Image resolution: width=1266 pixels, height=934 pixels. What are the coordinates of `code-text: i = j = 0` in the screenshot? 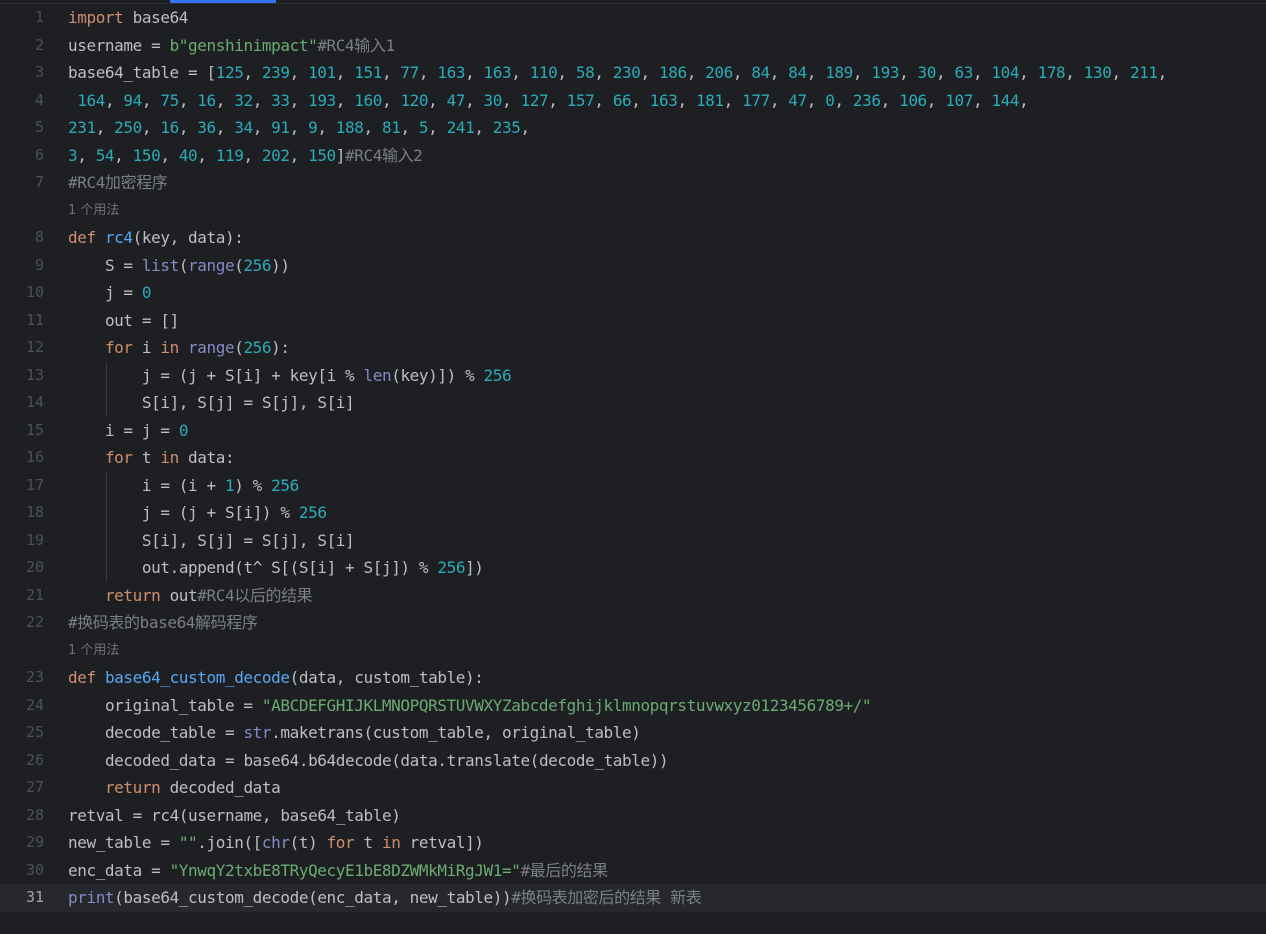 It's located at (128, 431).